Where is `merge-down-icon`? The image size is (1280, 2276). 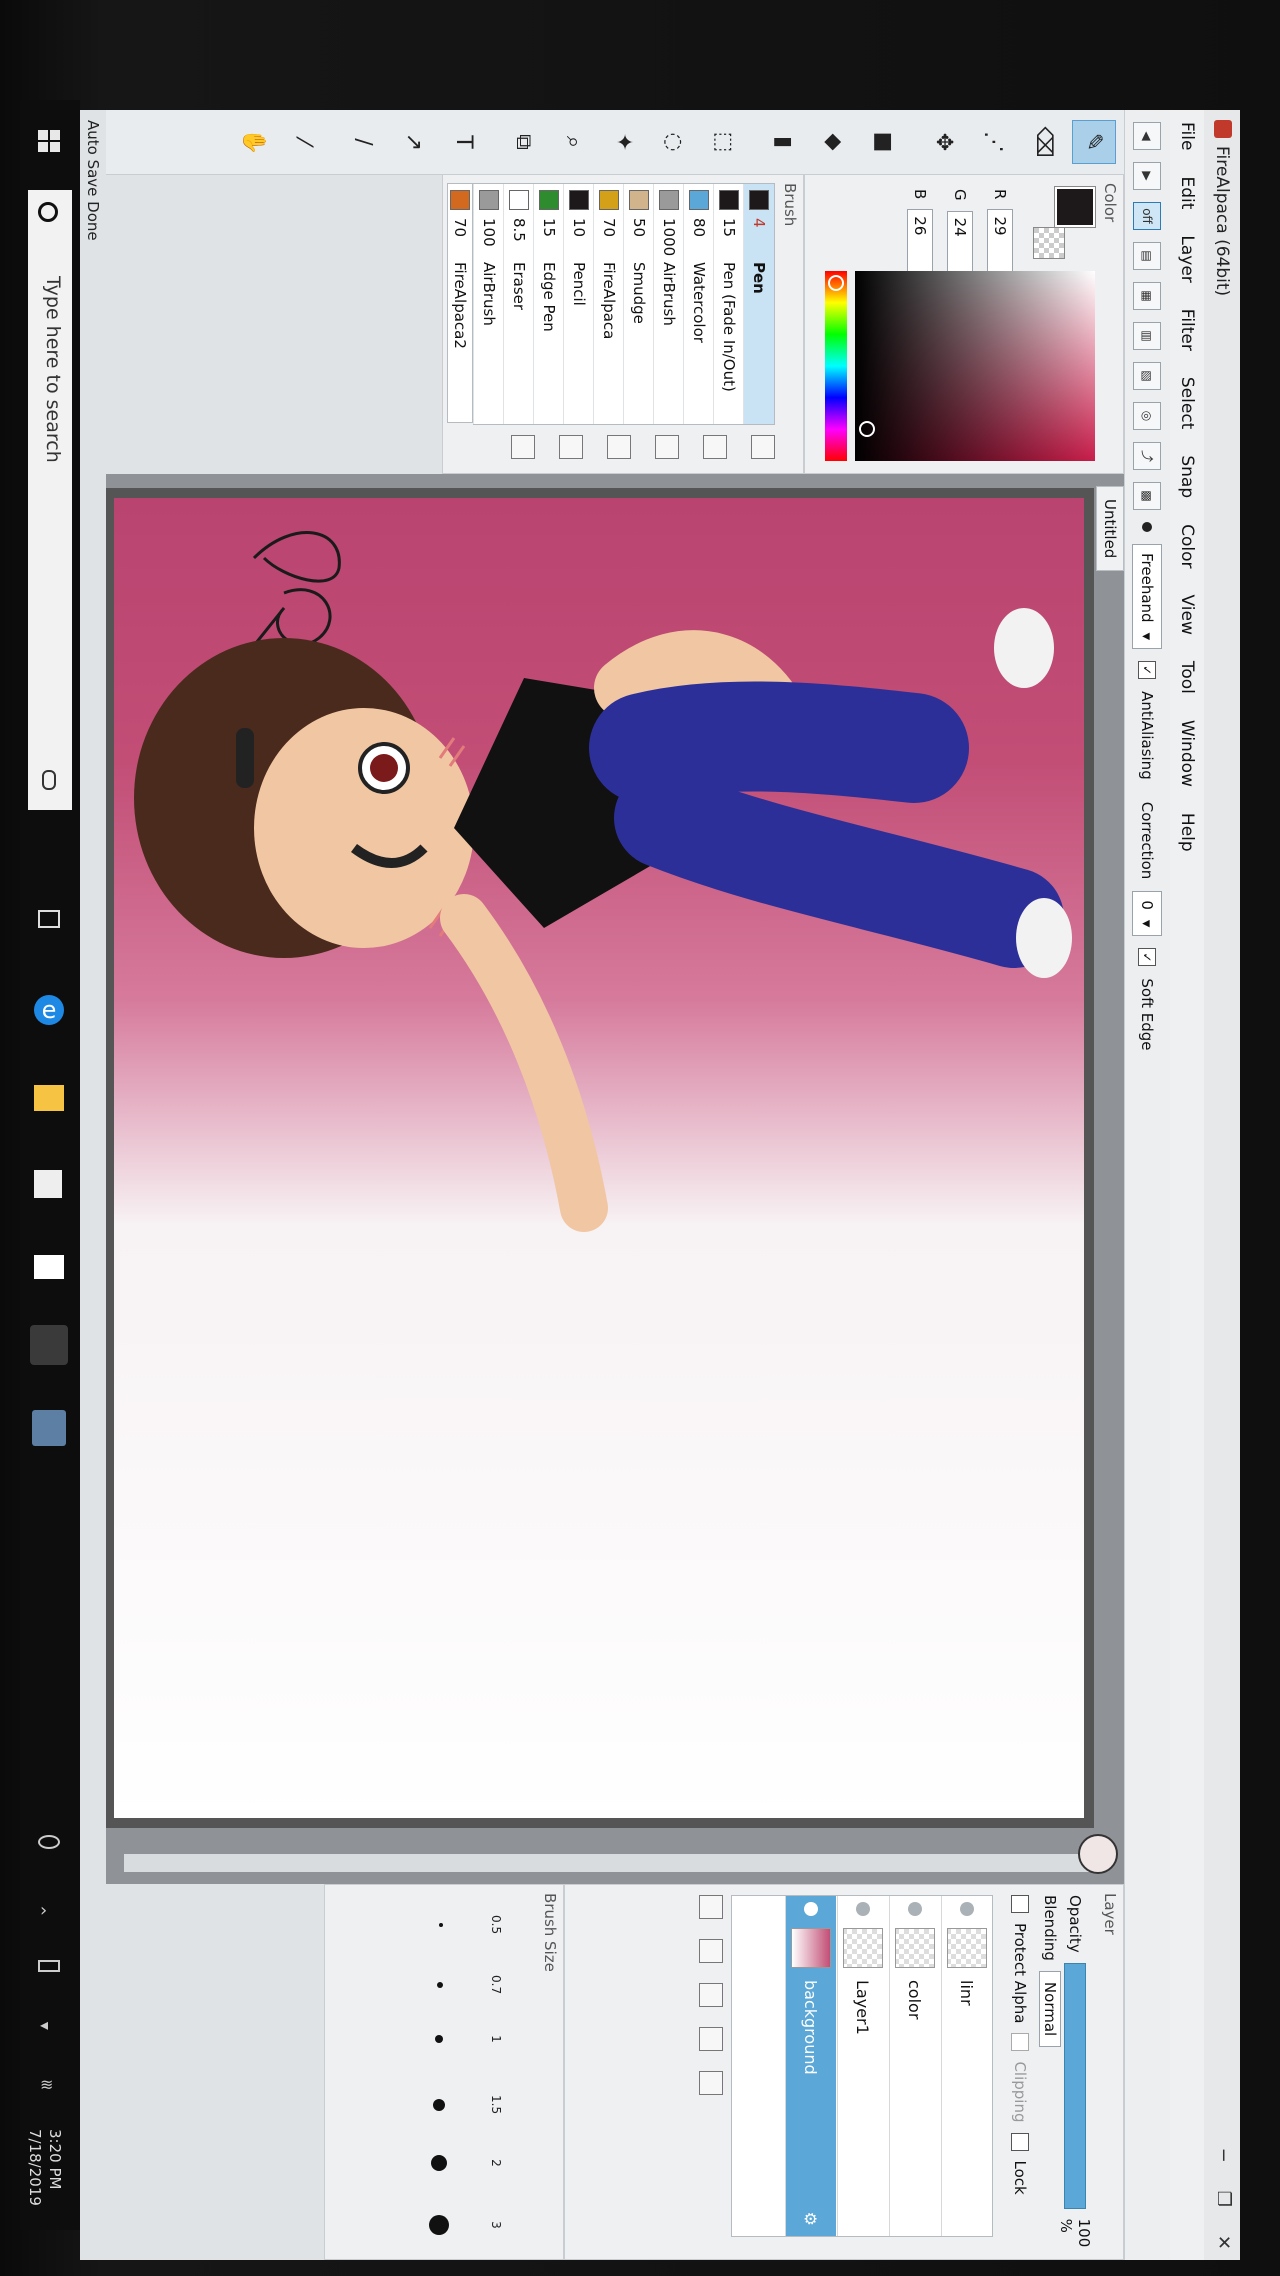
merge-down-icon is located at coordinates (711, 2039).